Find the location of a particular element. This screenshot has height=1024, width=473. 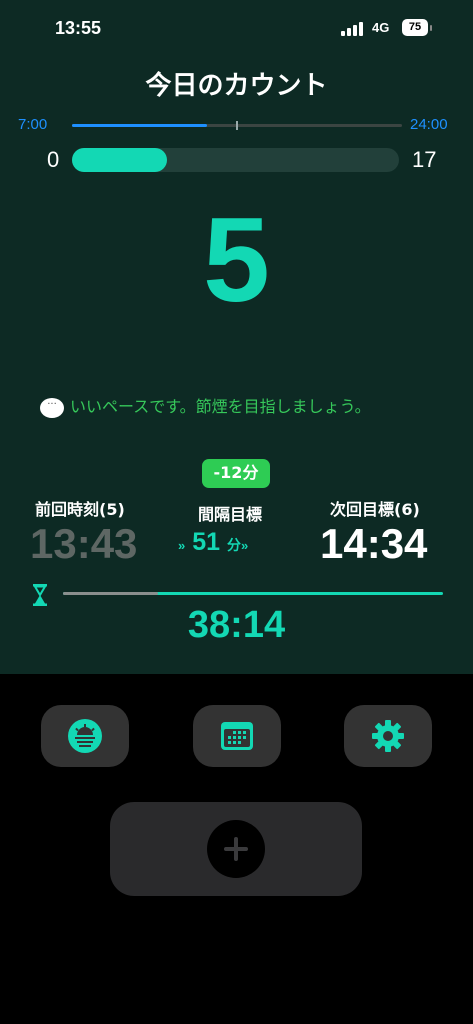

chevron-right-icon: » is located at coordinates (244, 545).